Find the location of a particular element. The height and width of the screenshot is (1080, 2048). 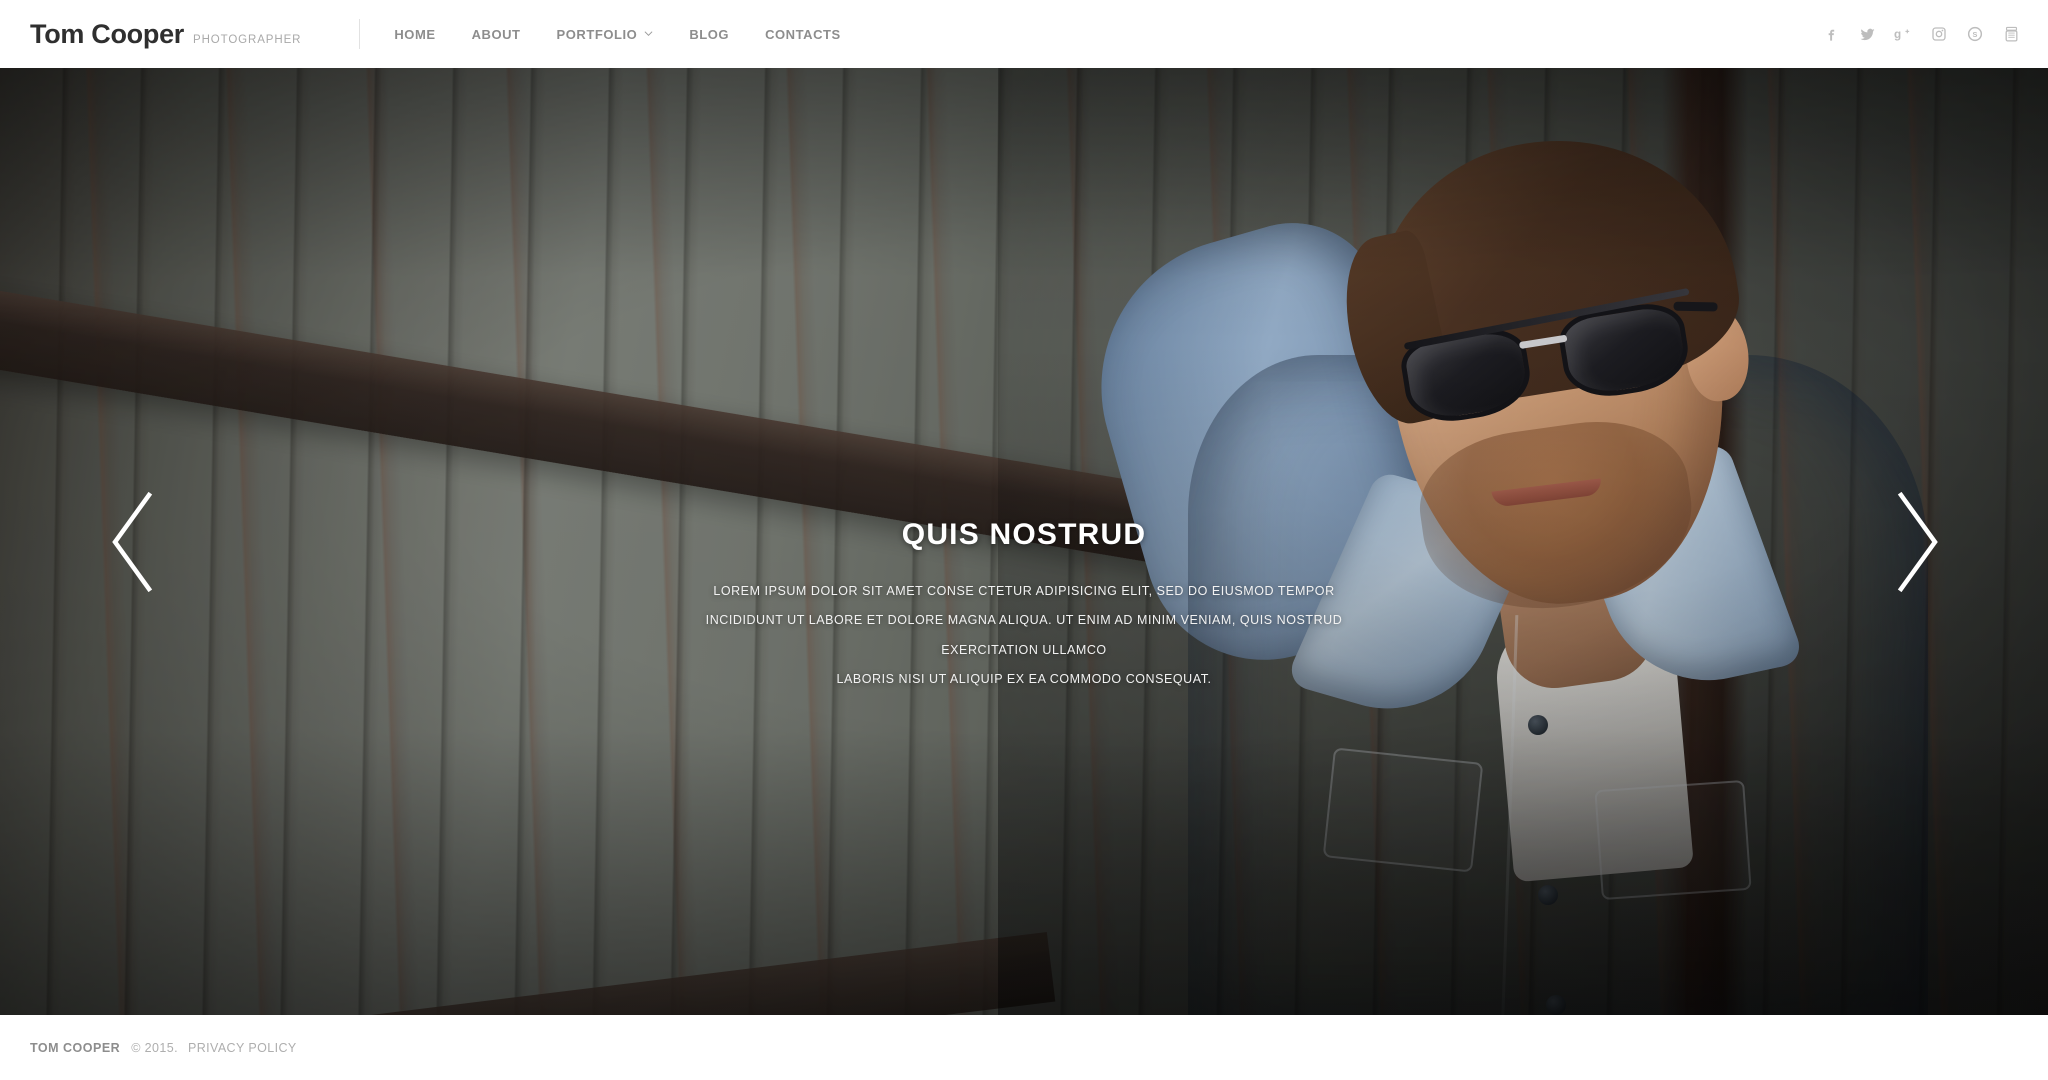

facebook-icon is located at coordinates (1831, 34).